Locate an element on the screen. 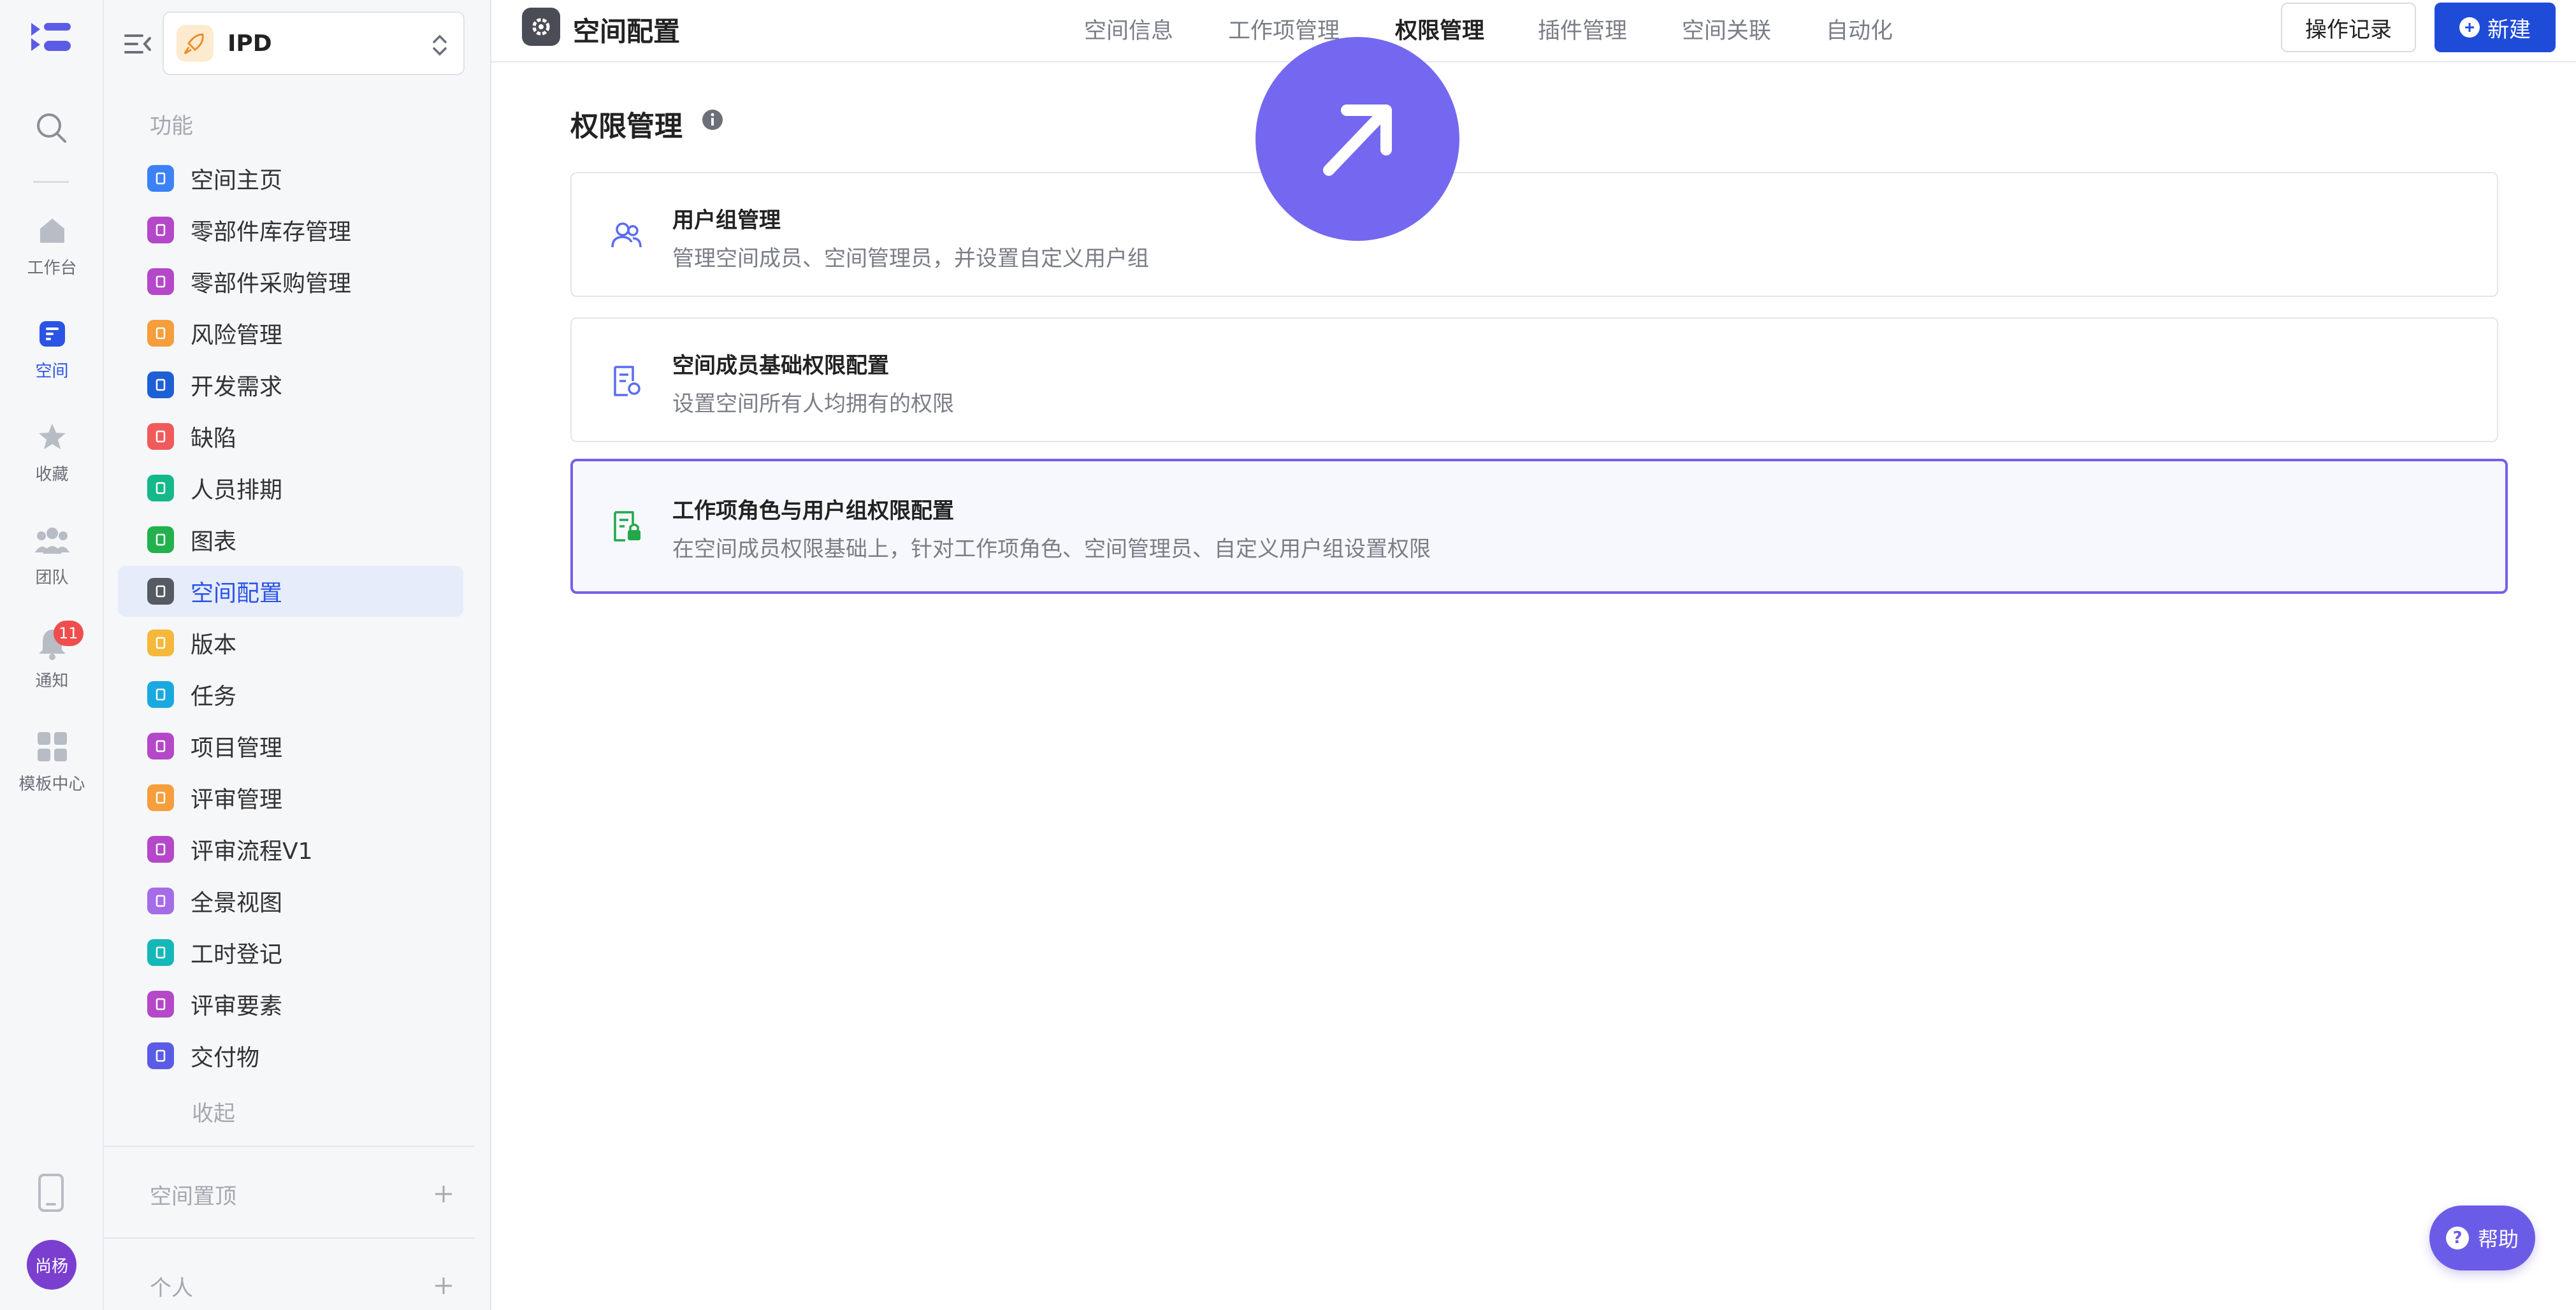 The image size is (2576, 1310). operation-log-button: 操作记录 is located at coordinates (2348, 27).